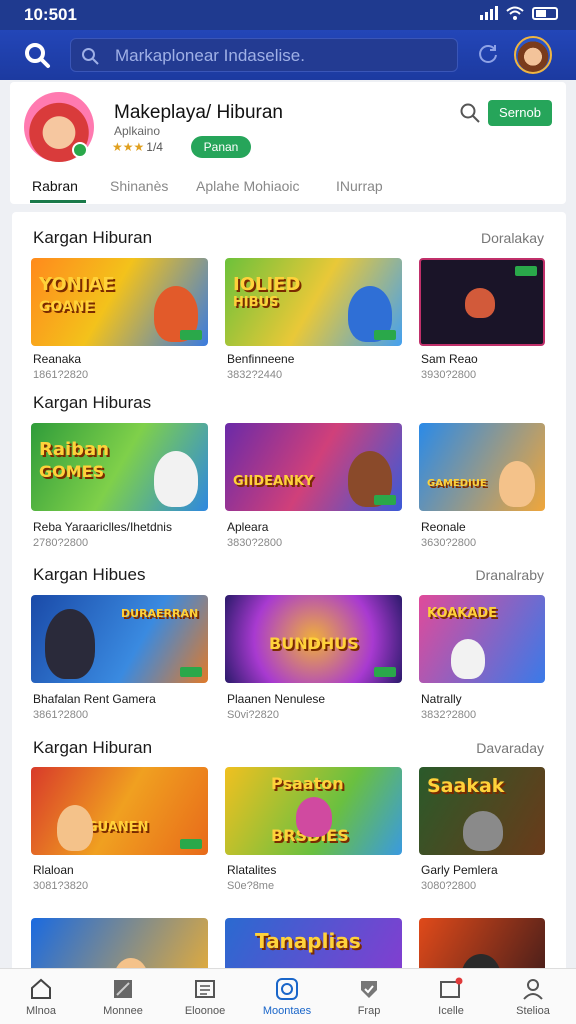 The image size is (576, 1024). What do you see at coordinates (198, 112) in the screenshot?
I see `app-title: Makeplaya/ Hiburan` at bounding box center [198, 112].